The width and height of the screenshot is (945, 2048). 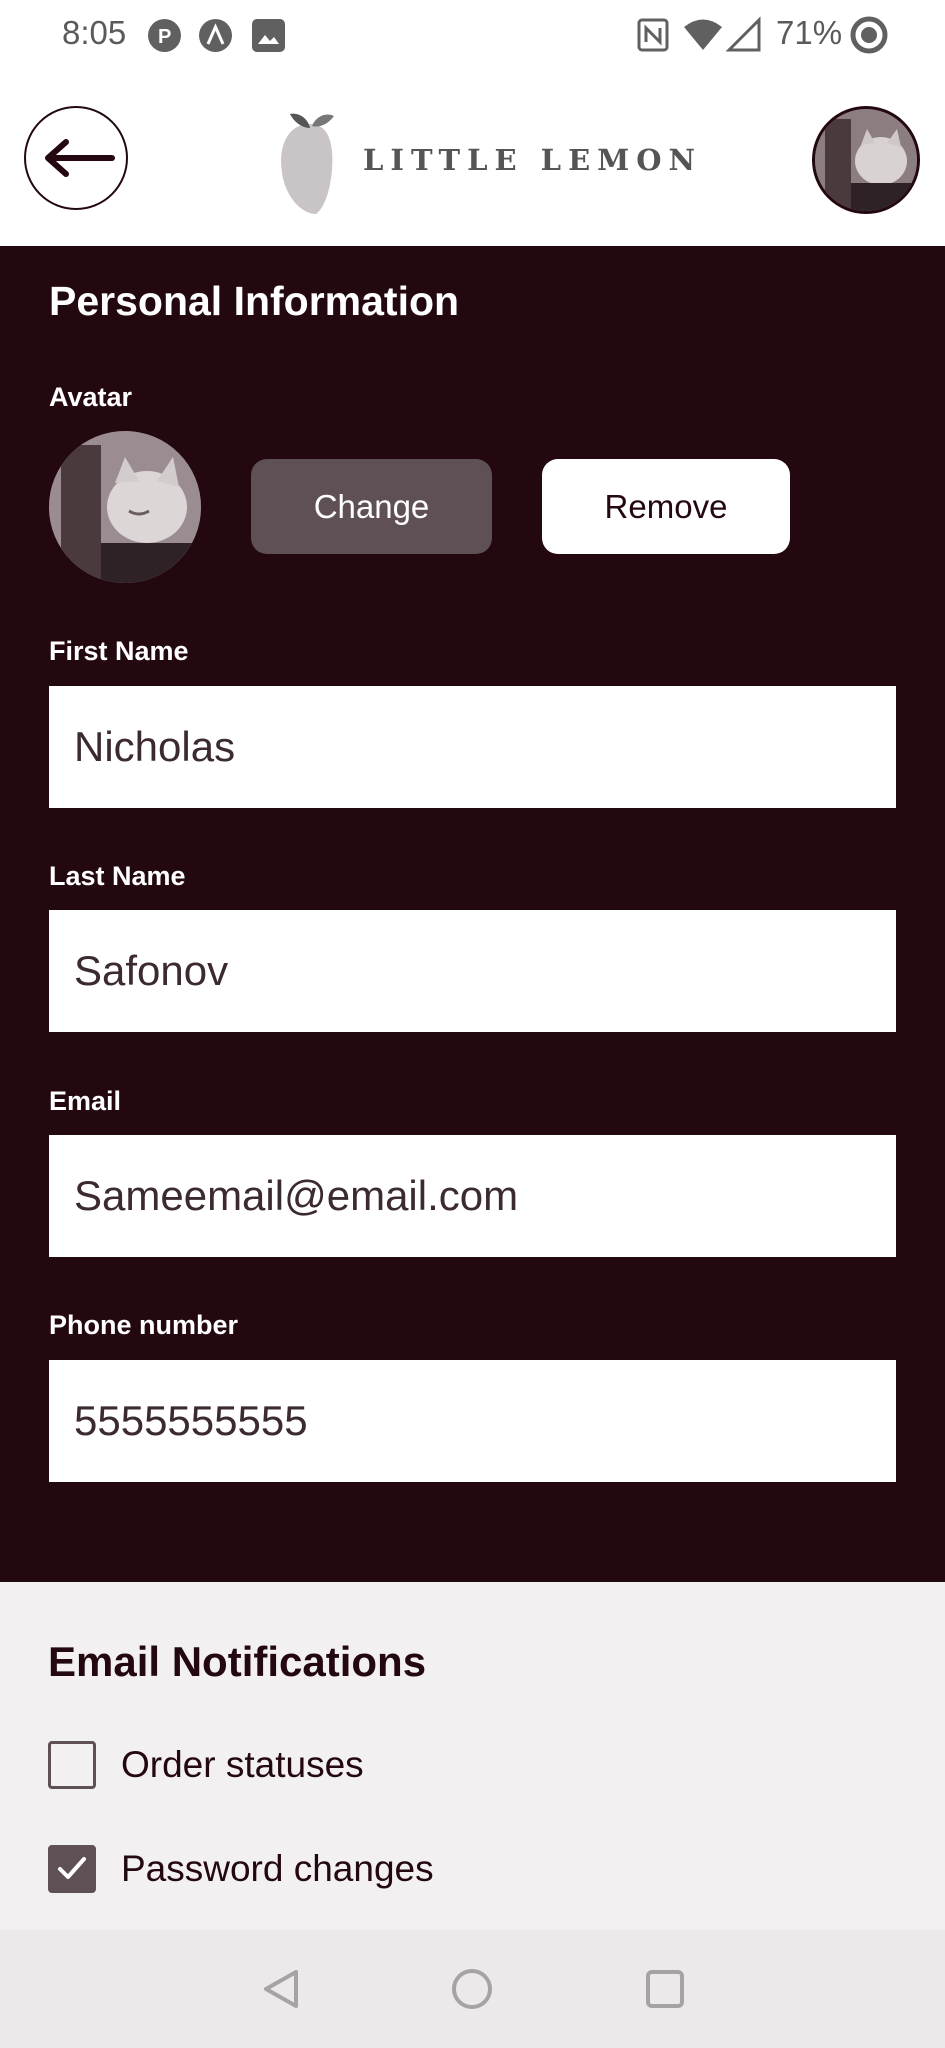 What do you see at coordinates (268, 35) in the screenshot?
I see `image-icon` at bounding box center [268, 35].